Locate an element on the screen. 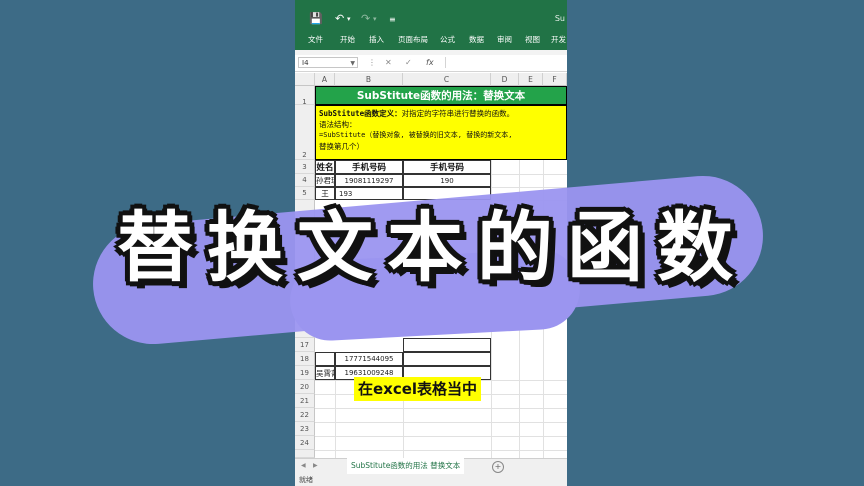 The width and height of the screenshot is (864, 486). window-title: Su is located at coordinates (559, 18).